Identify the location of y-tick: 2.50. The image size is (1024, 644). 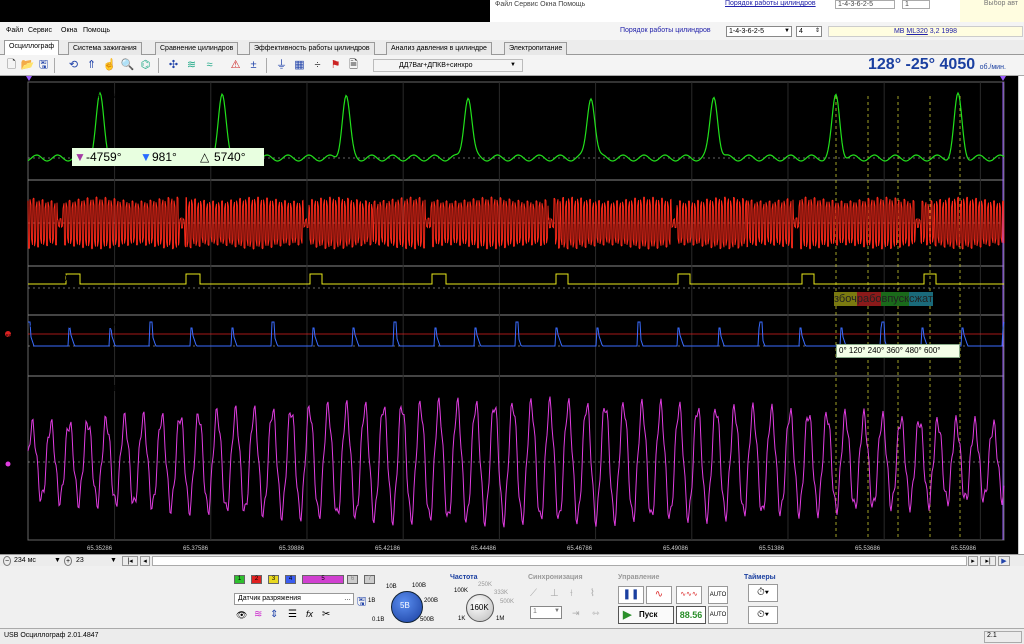
(7, 337).